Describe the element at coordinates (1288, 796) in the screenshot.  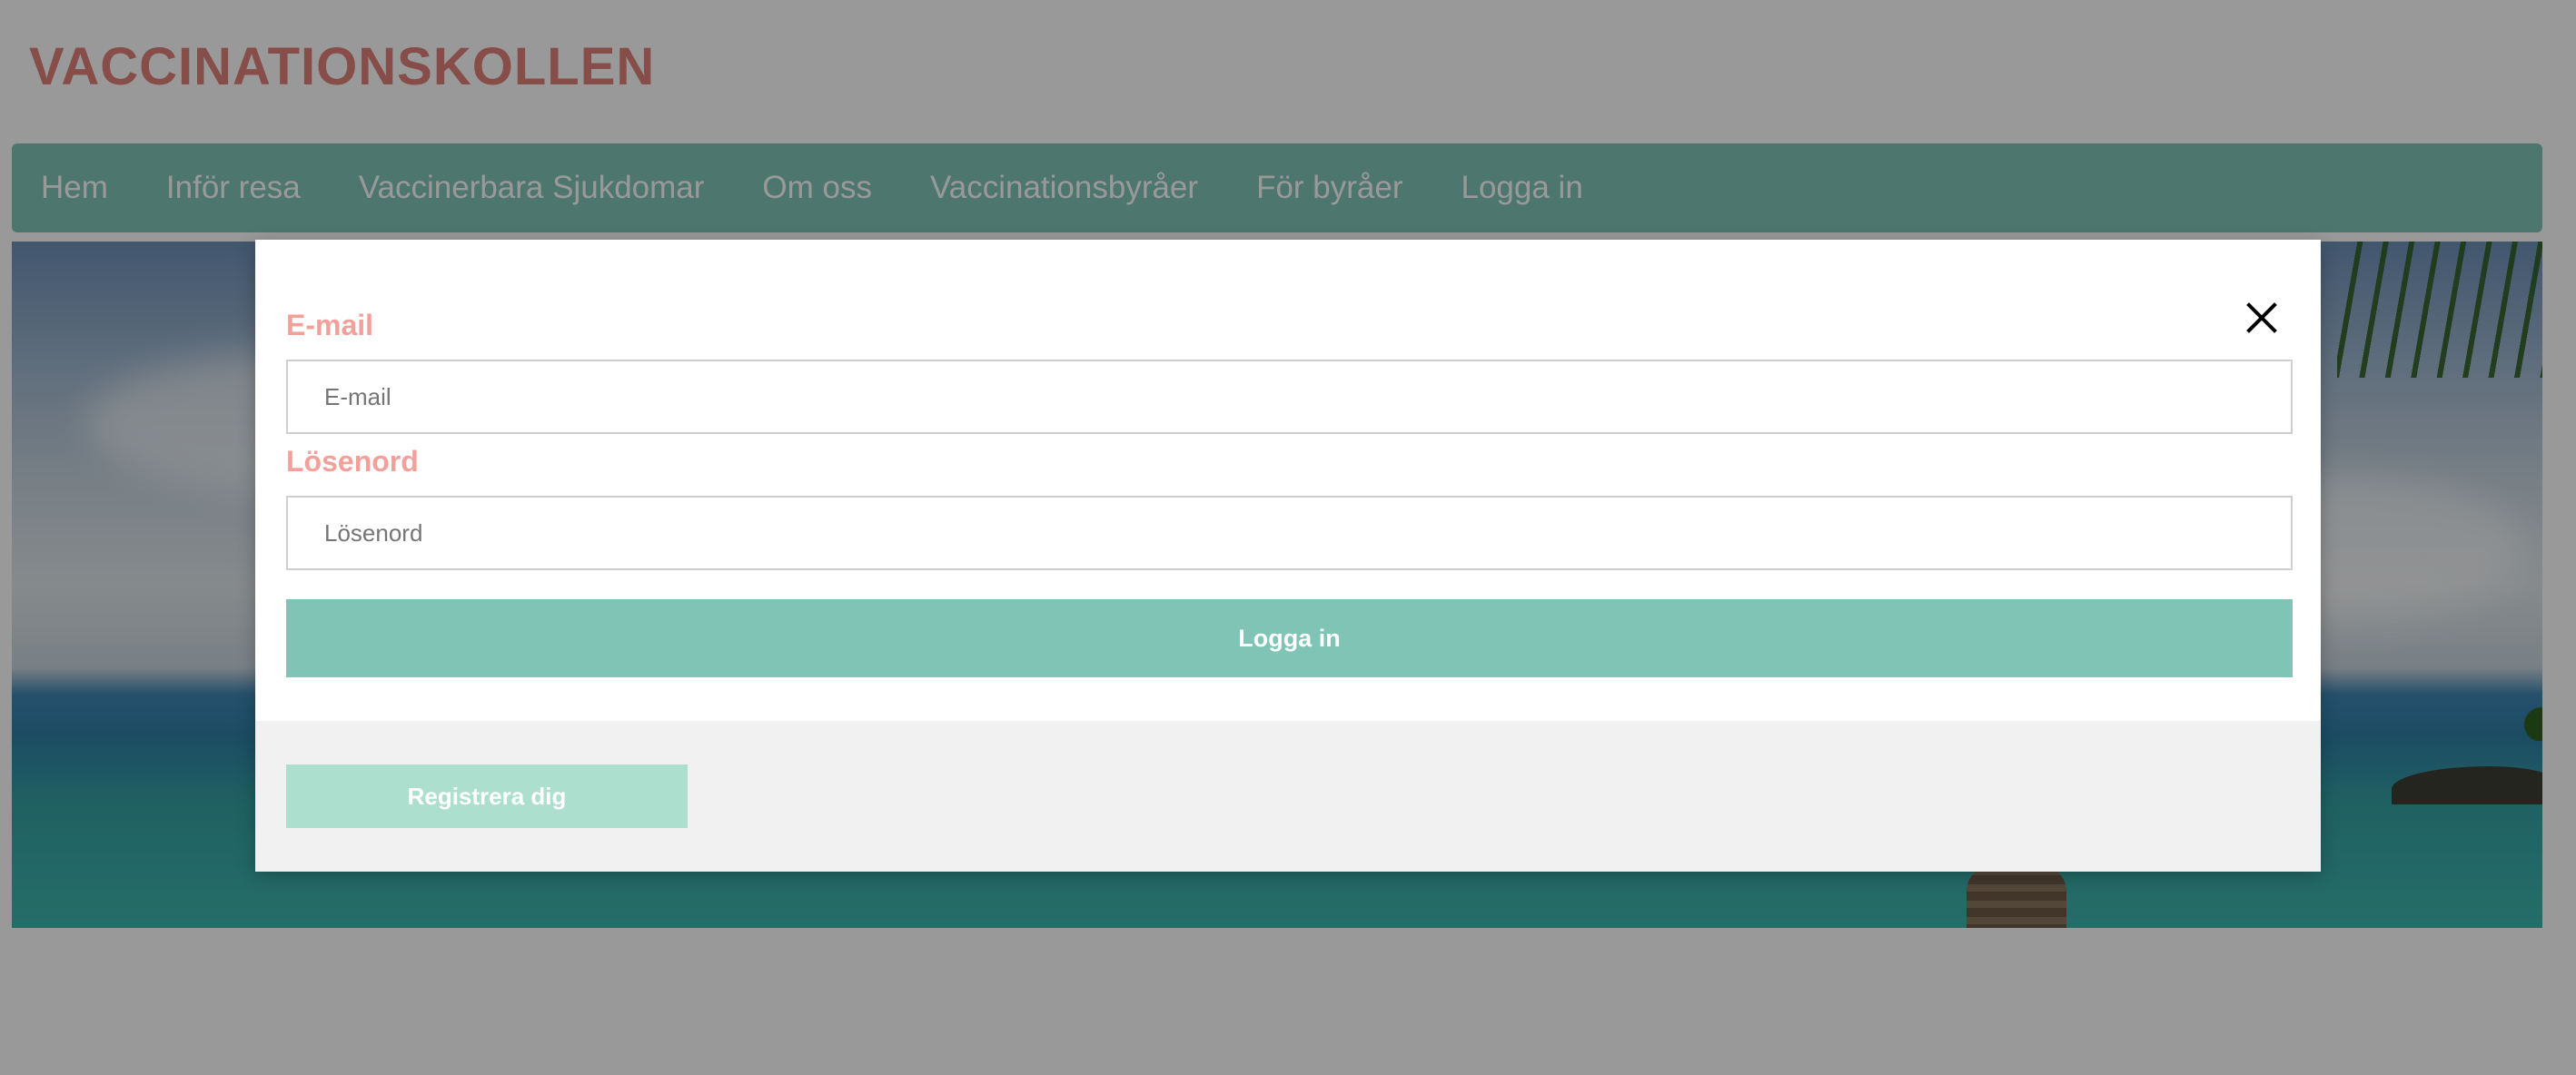
I see `login-modal-footer: Registrera dig` at that location.